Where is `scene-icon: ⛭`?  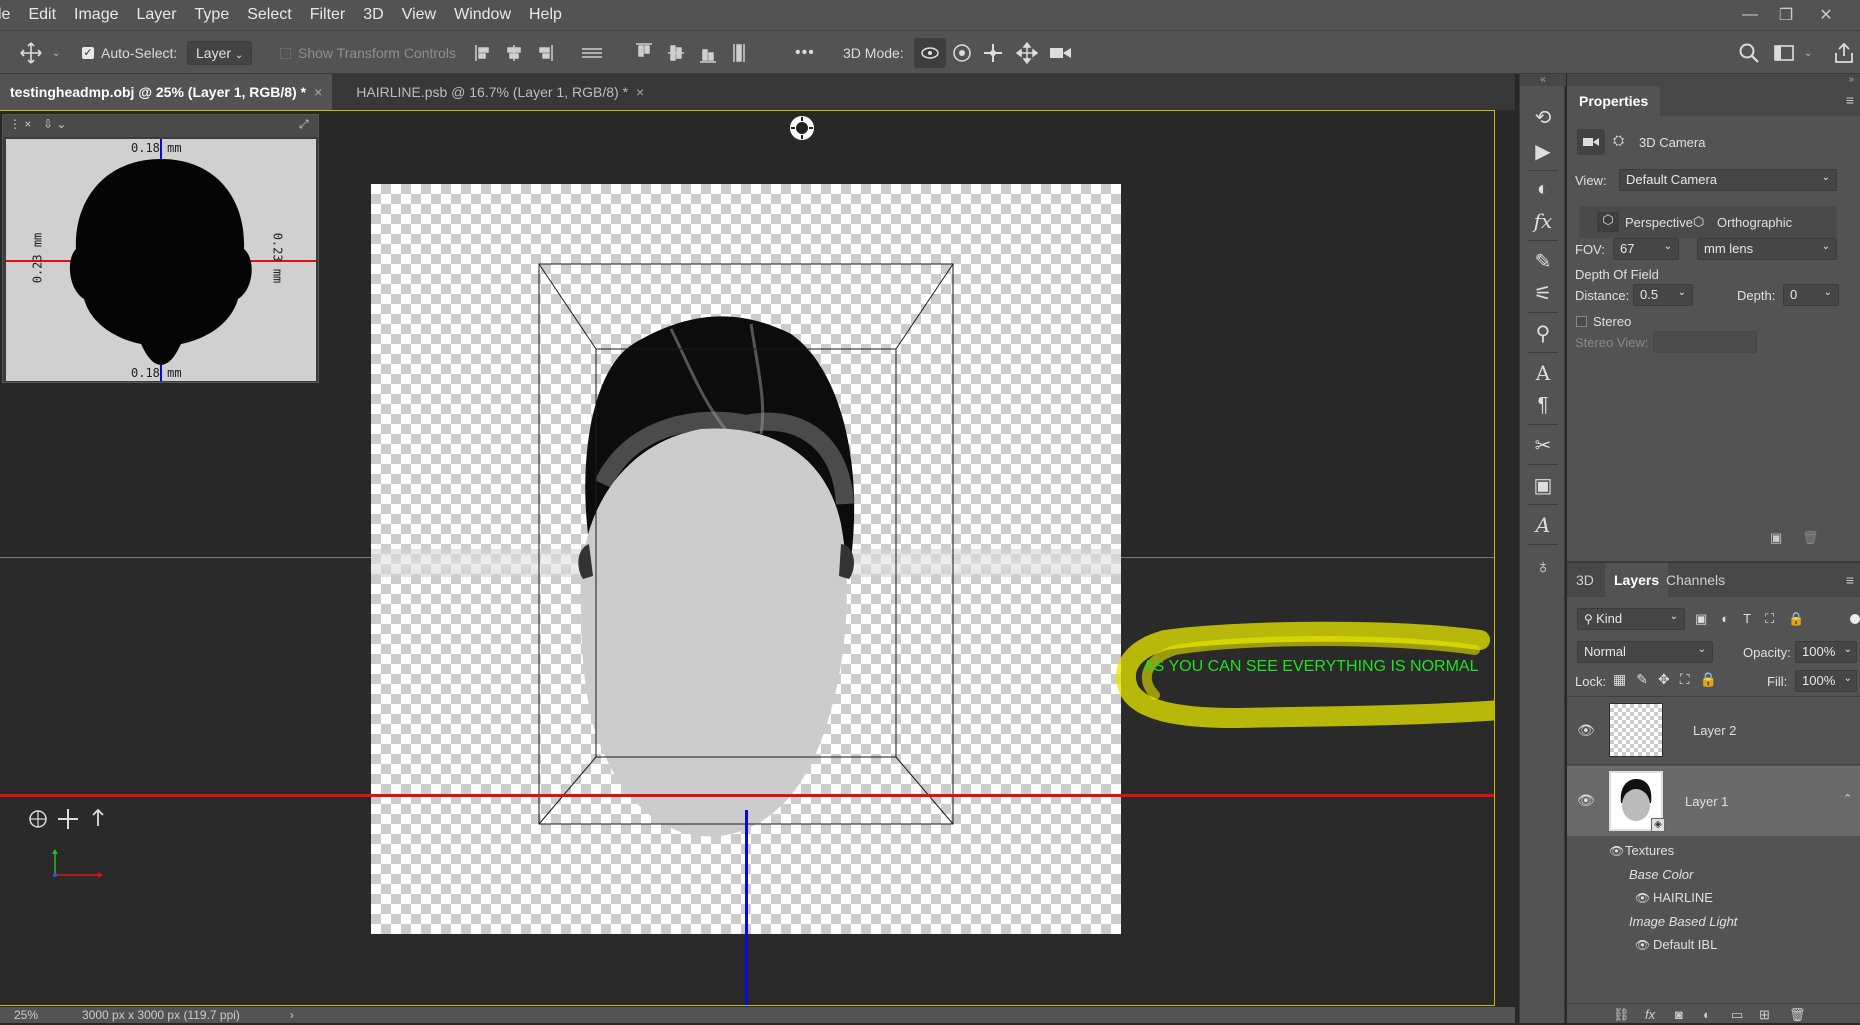
scene-icon: ⛭ is located at coordinates (1618, 140).